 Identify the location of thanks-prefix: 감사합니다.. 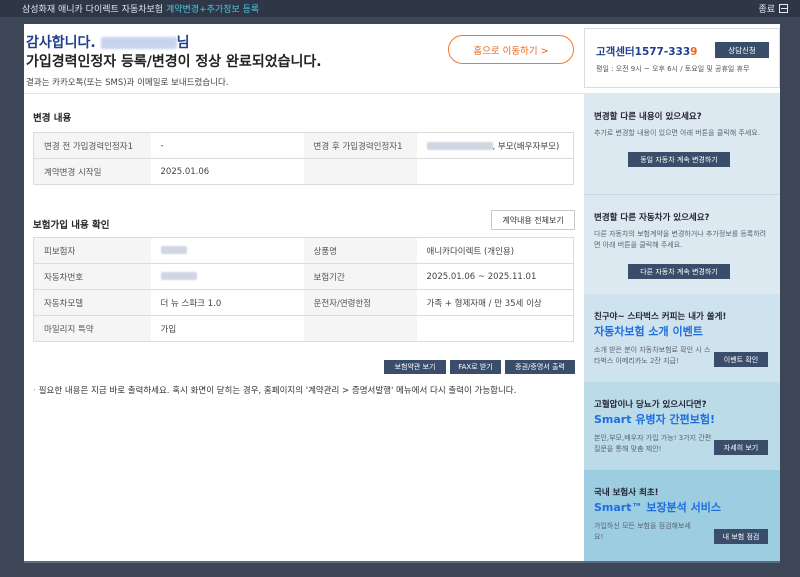
(61, 43).